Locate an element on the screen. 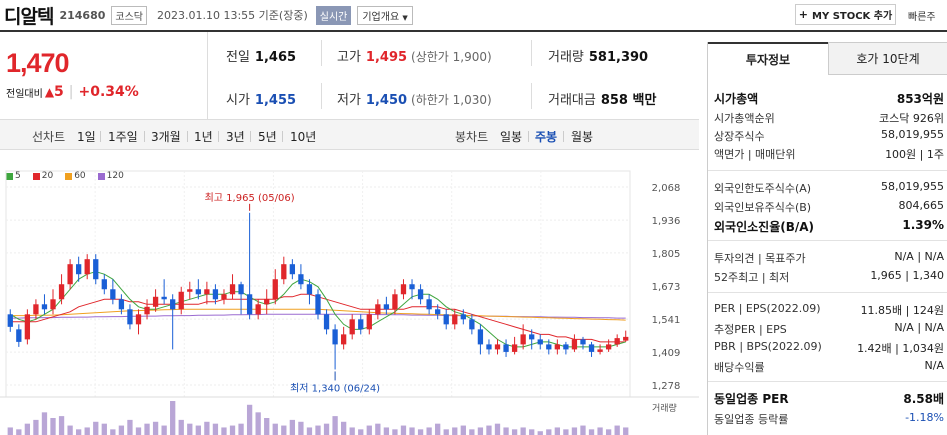 The height and width of the screenshot is (435, 947). info-row: 외국인한도주식수(A) 58,019,955 is located at coordinates (829, 188).